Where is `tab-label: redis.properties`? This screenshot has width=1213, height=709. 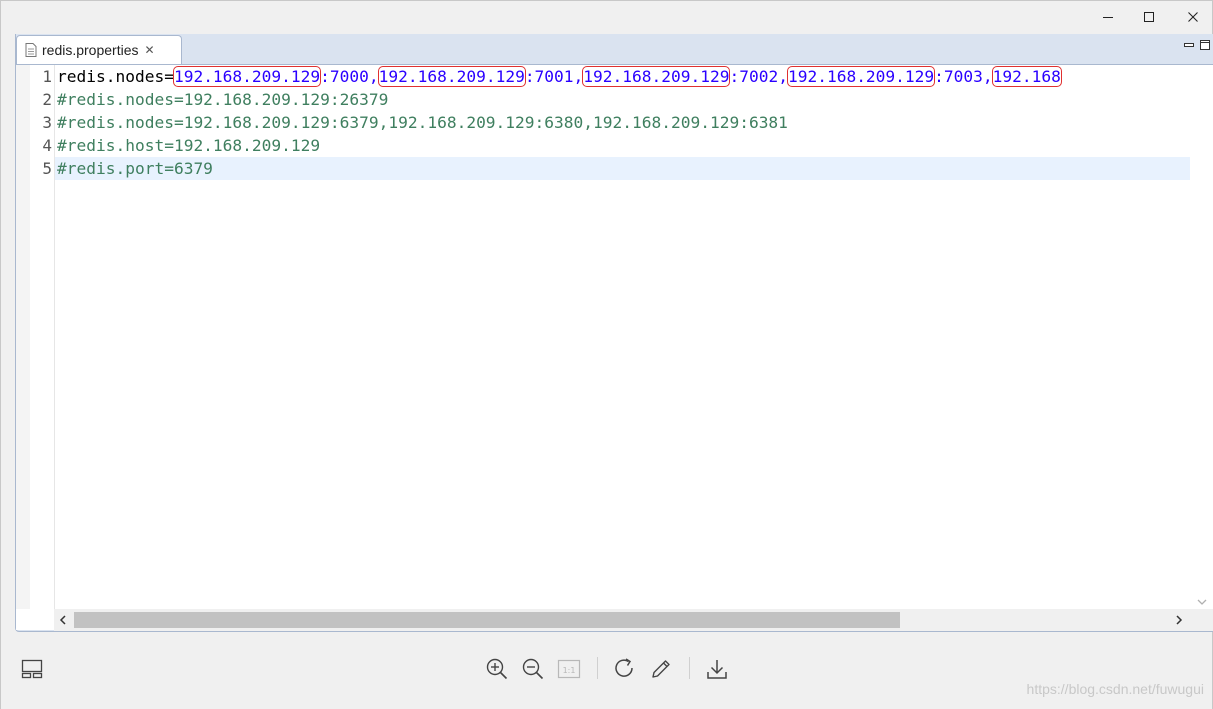 tab-label: redis.properties is located at coordinates (90, 50).